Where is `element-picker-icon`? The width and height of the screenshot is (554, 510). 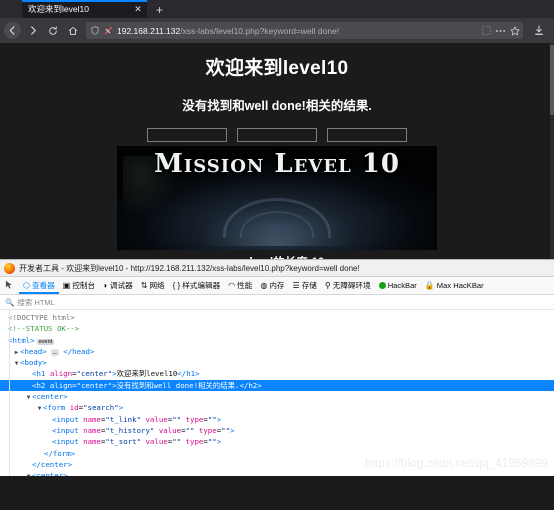
element-picker-icon is located at coordinates (10, 285).